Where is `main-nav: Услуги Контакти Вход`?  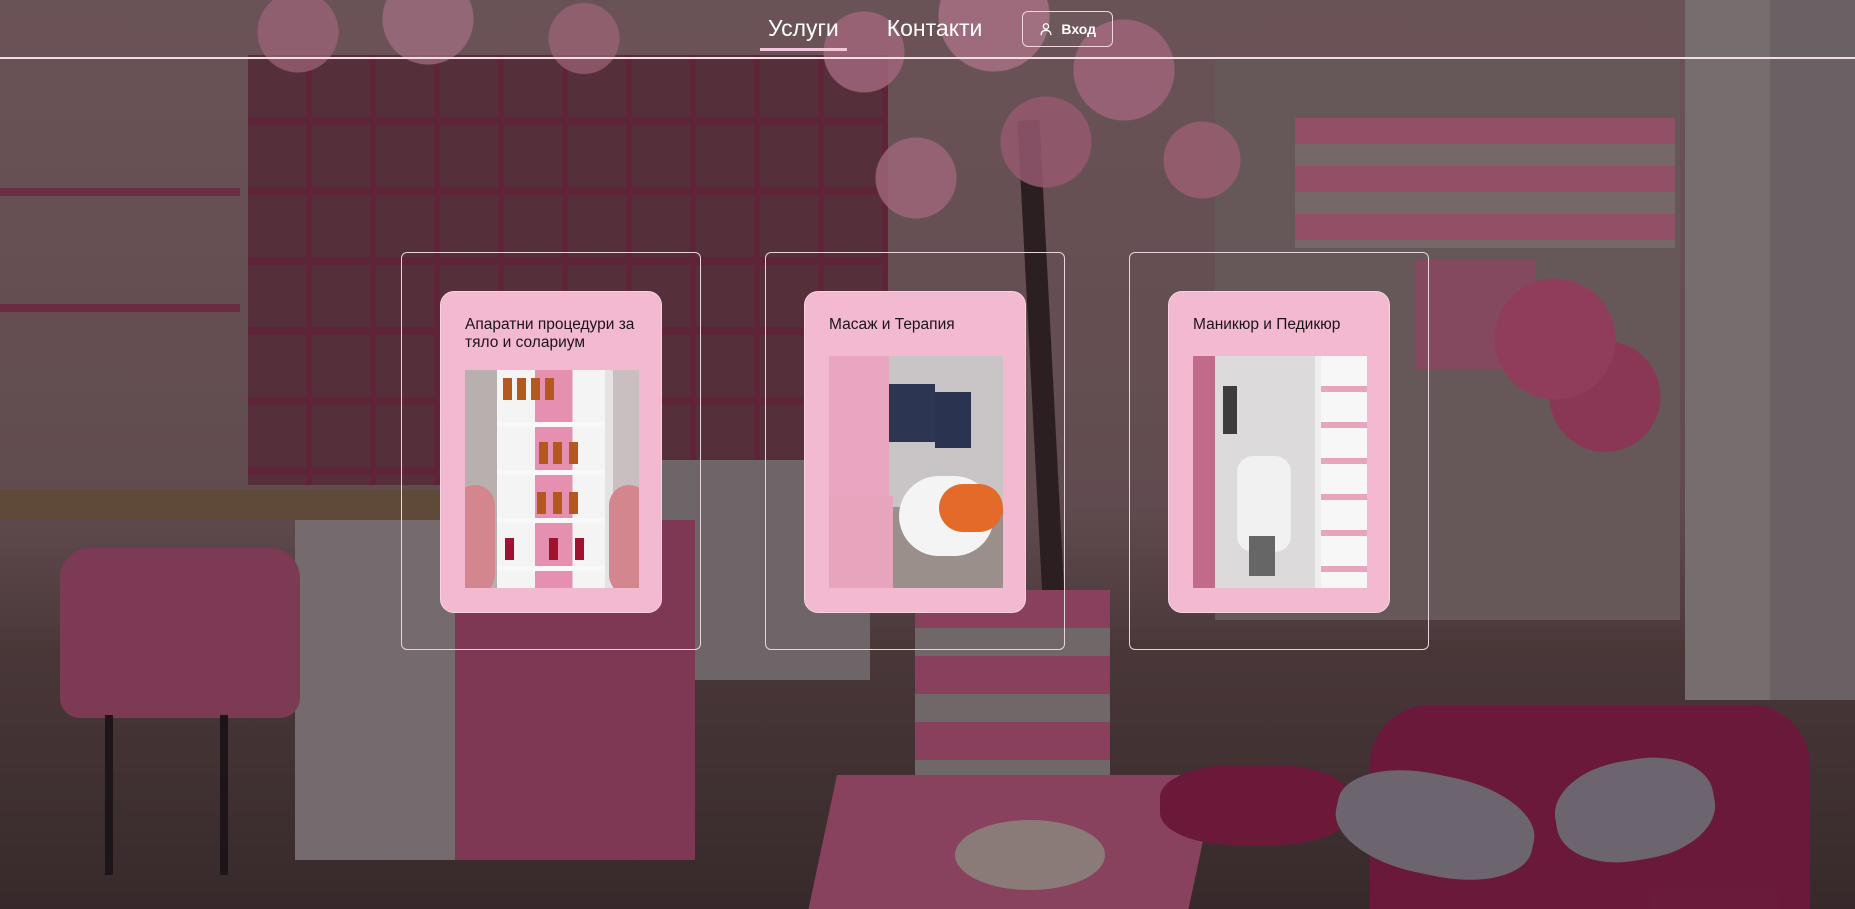
main-nav: Услуги Контакти Вход is located at coordinates (937, 28).